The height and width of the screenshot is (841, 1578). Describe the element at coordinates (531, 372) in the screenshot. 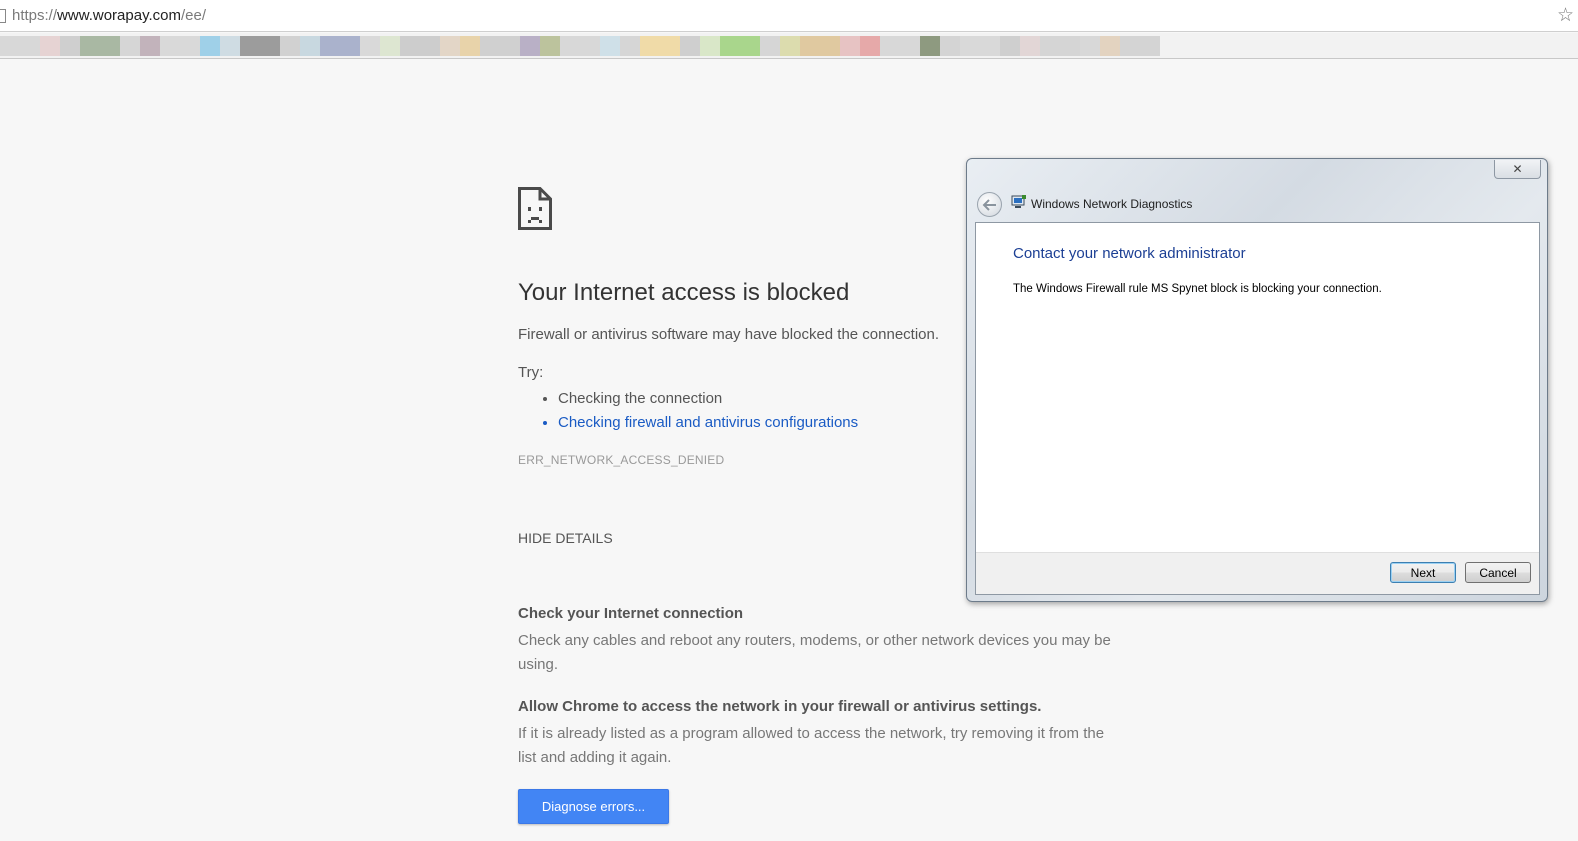

I see `try-label: Try:` at that location.